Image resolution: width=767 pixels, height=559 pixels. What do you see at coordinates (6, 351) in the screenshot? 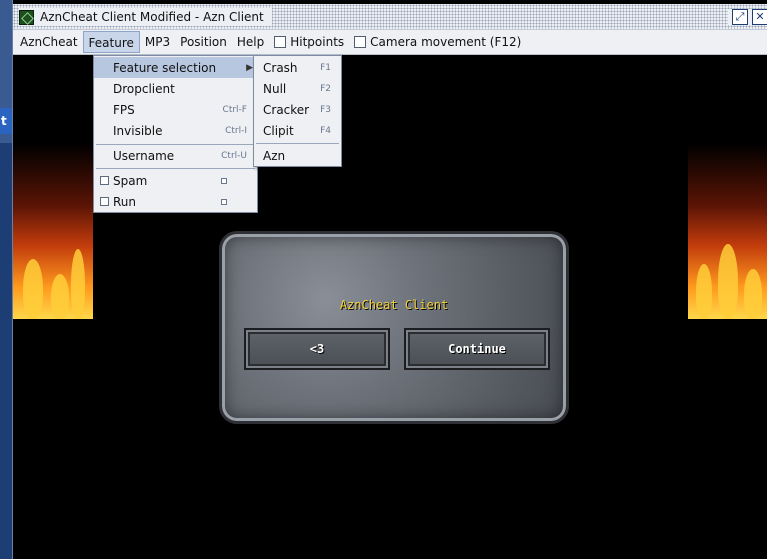
I see `desktop-edge-band` at bounding box center [6, 351].